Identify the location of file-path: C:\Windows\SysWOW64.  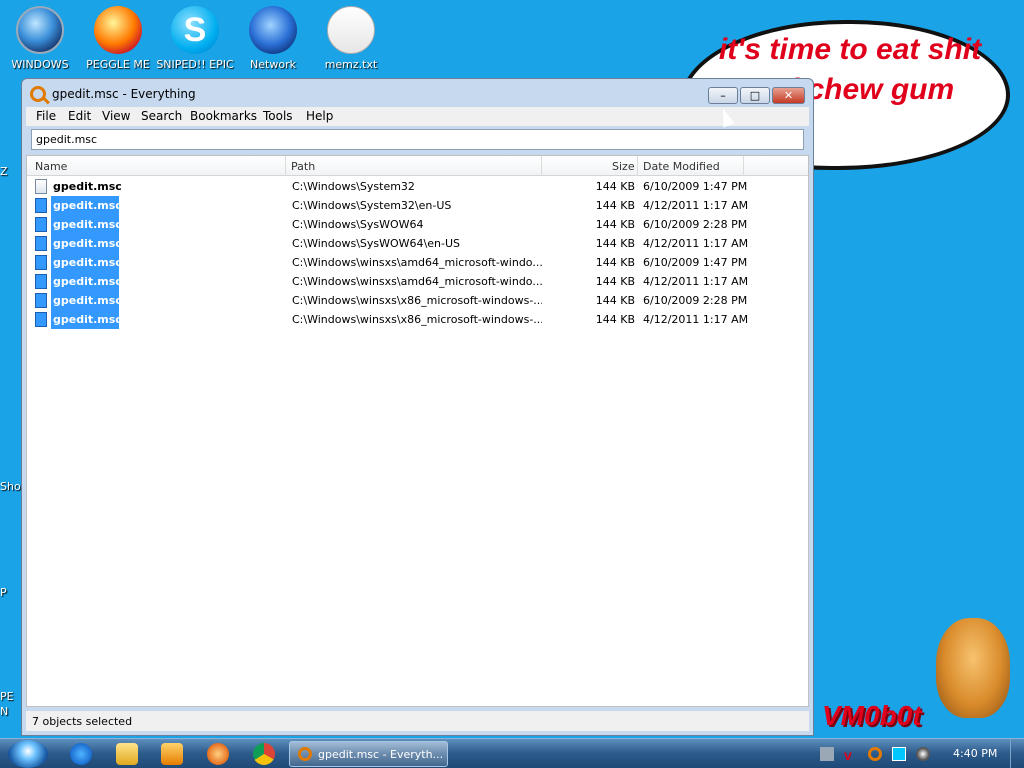
(358, 224).